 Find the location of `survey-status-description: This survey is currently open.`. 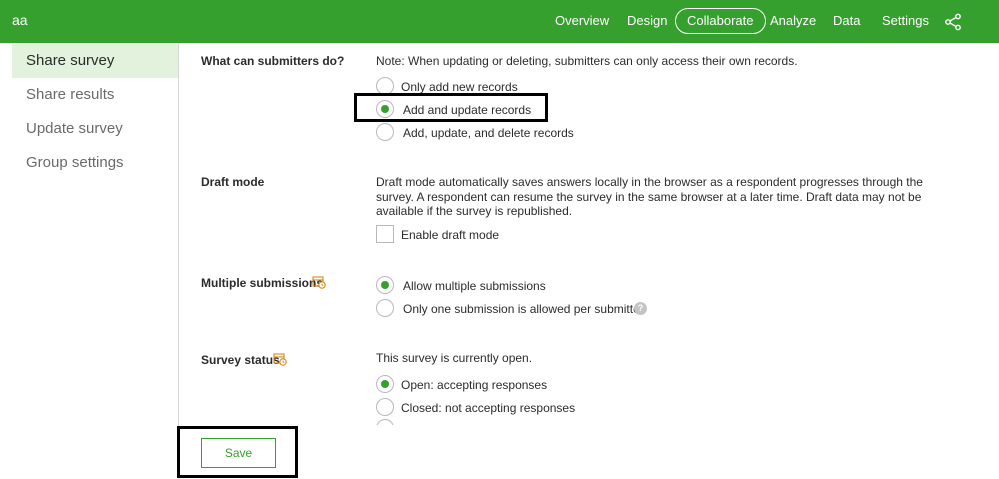

survey-status-description: This survey is currently open. is located at coordinates (454, 358).